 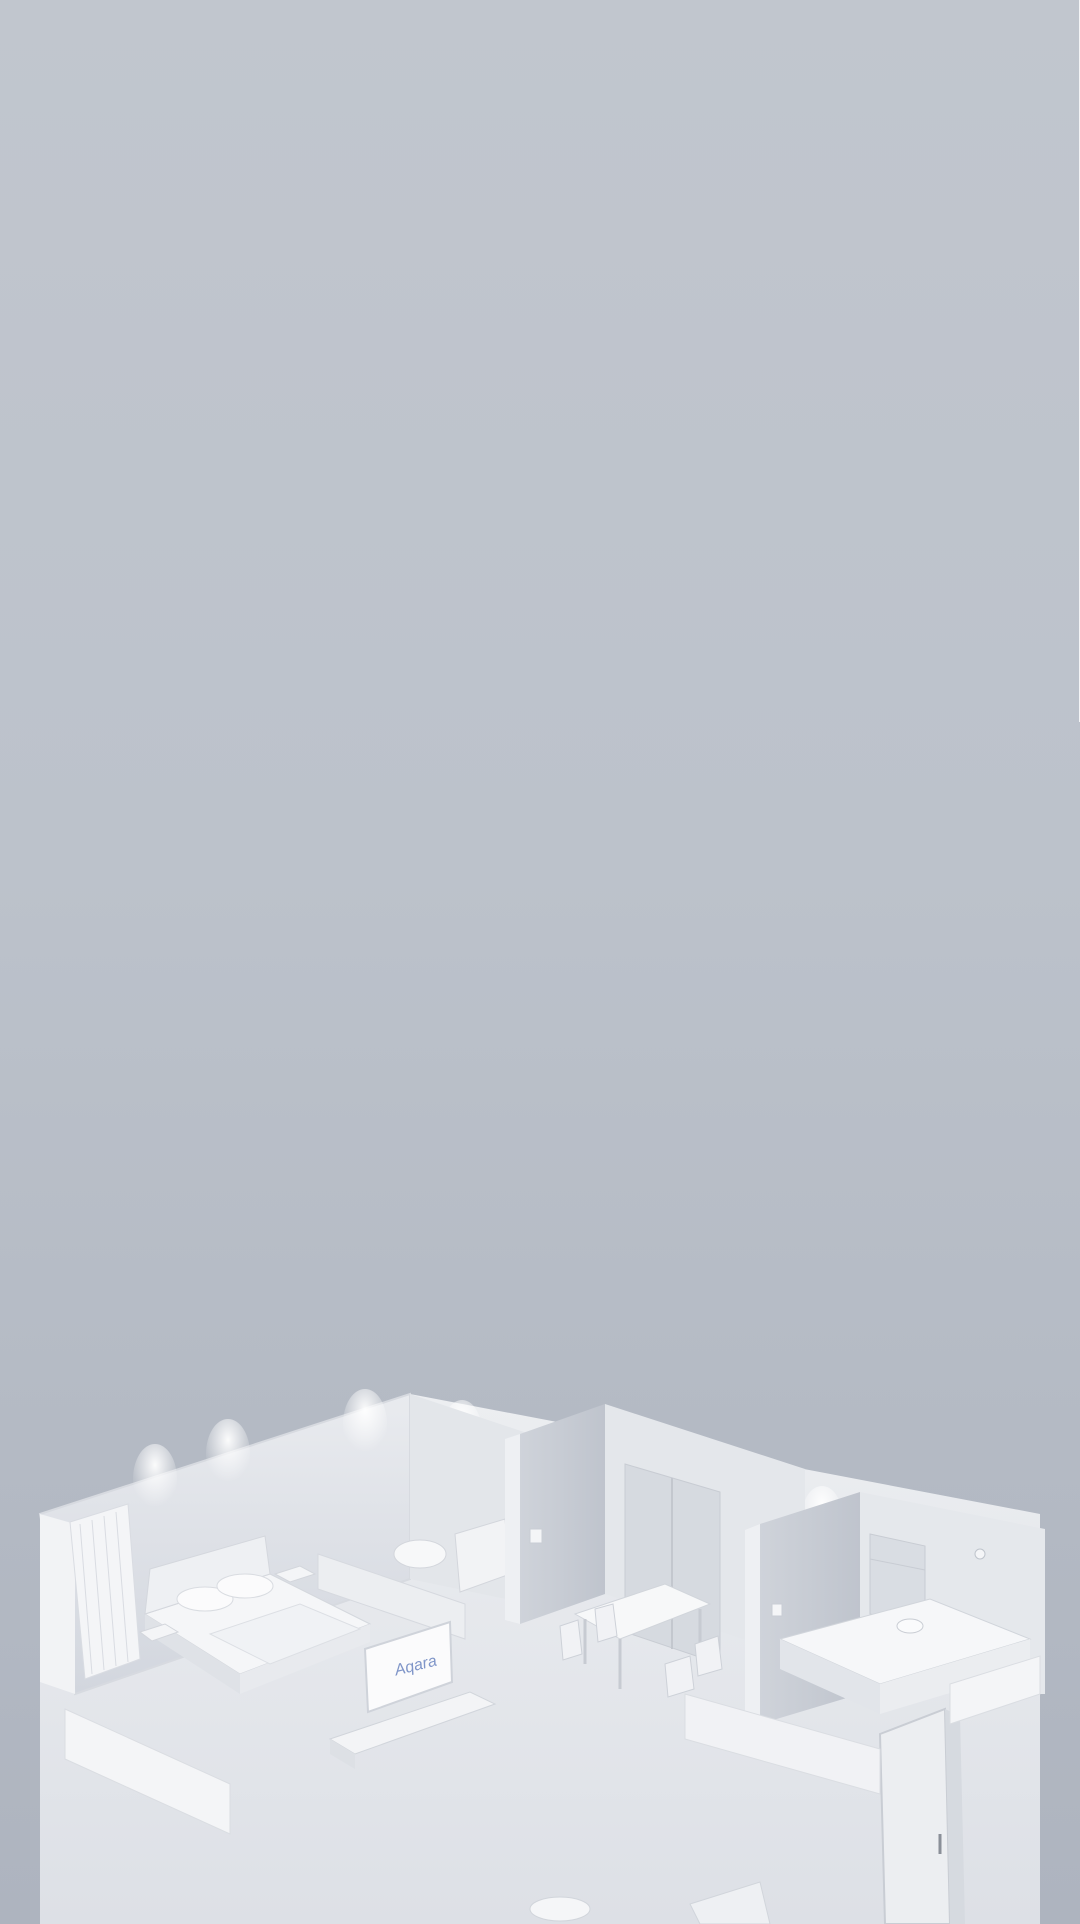 I want to click on left-edge-wall, so click(x=57, y=1604).